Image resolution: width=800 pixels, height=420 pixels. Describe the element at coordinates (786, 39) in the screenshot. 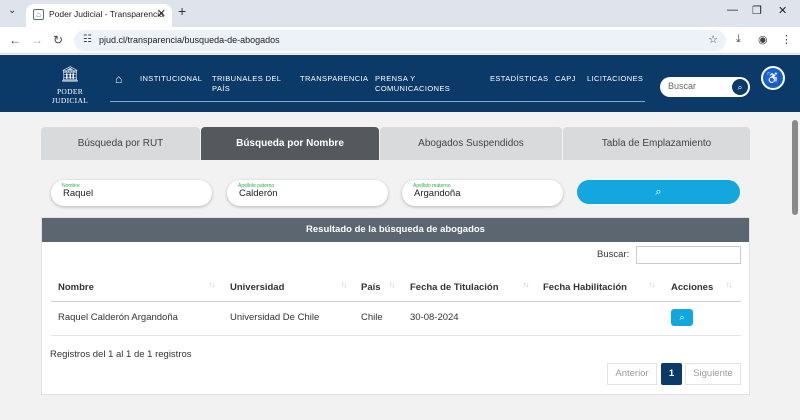

I see `menu-icon: ⋮` at that location.